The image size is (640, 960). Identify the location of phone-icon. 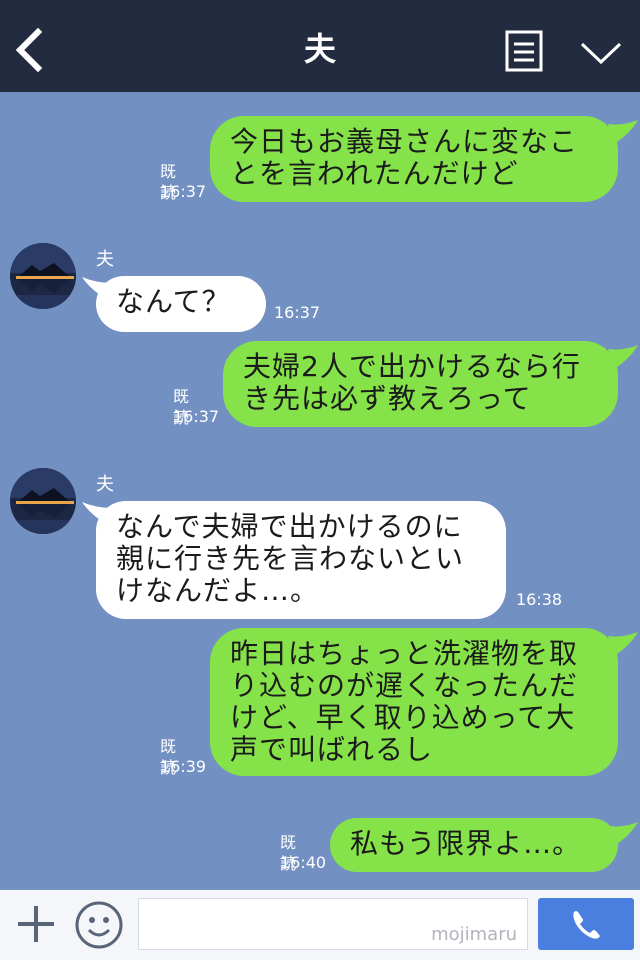
(586, 925).